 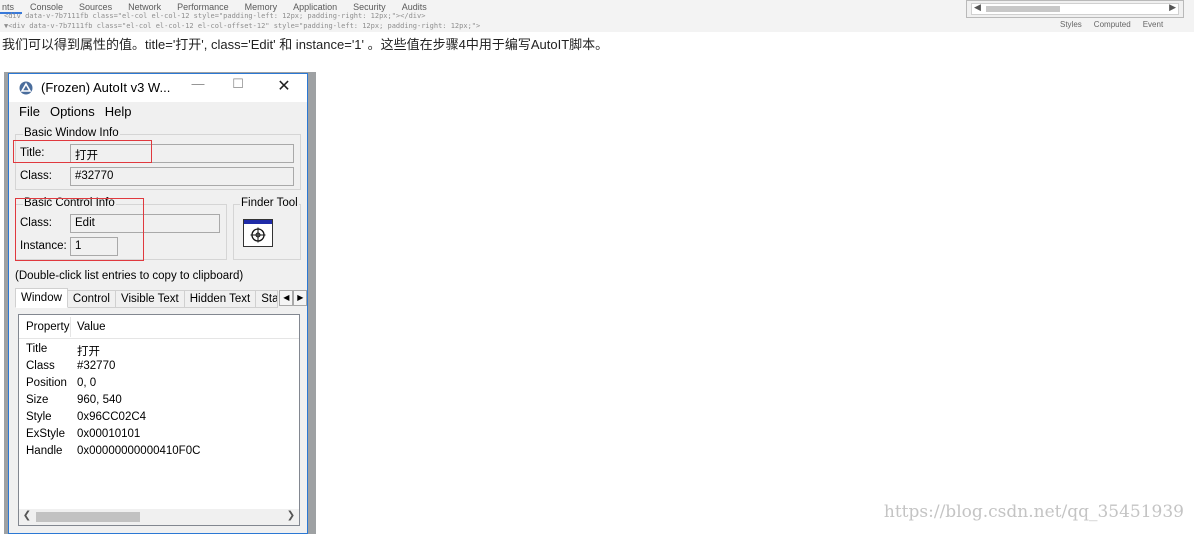 I want to click on list-item: ExStyle 0x00010101, so click(x=159, y=435).